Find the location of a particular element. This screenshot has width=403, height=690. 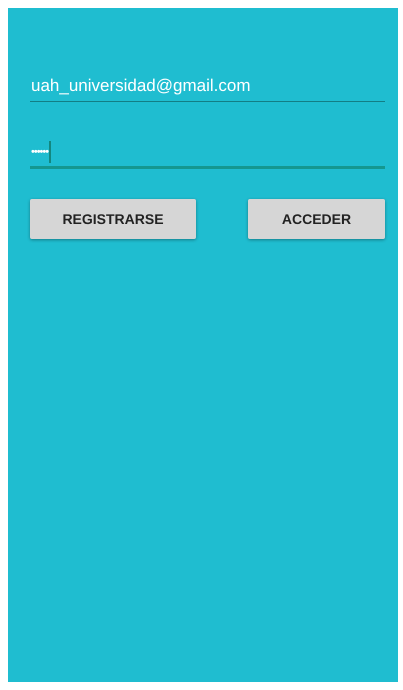

login-button: ACCEDER is located at coordinates (316, 219).